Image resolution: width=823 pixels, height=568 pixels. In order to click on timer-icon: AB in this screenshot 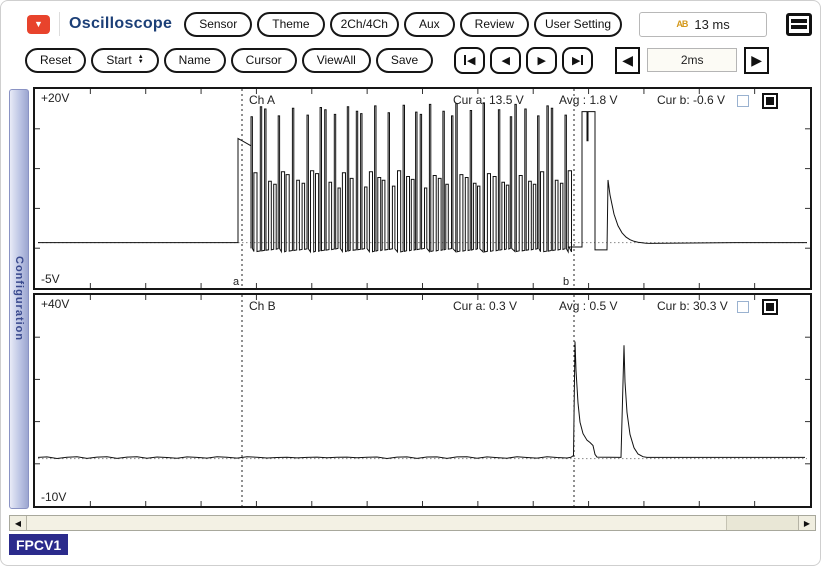, I will do `click(682, 24)`.